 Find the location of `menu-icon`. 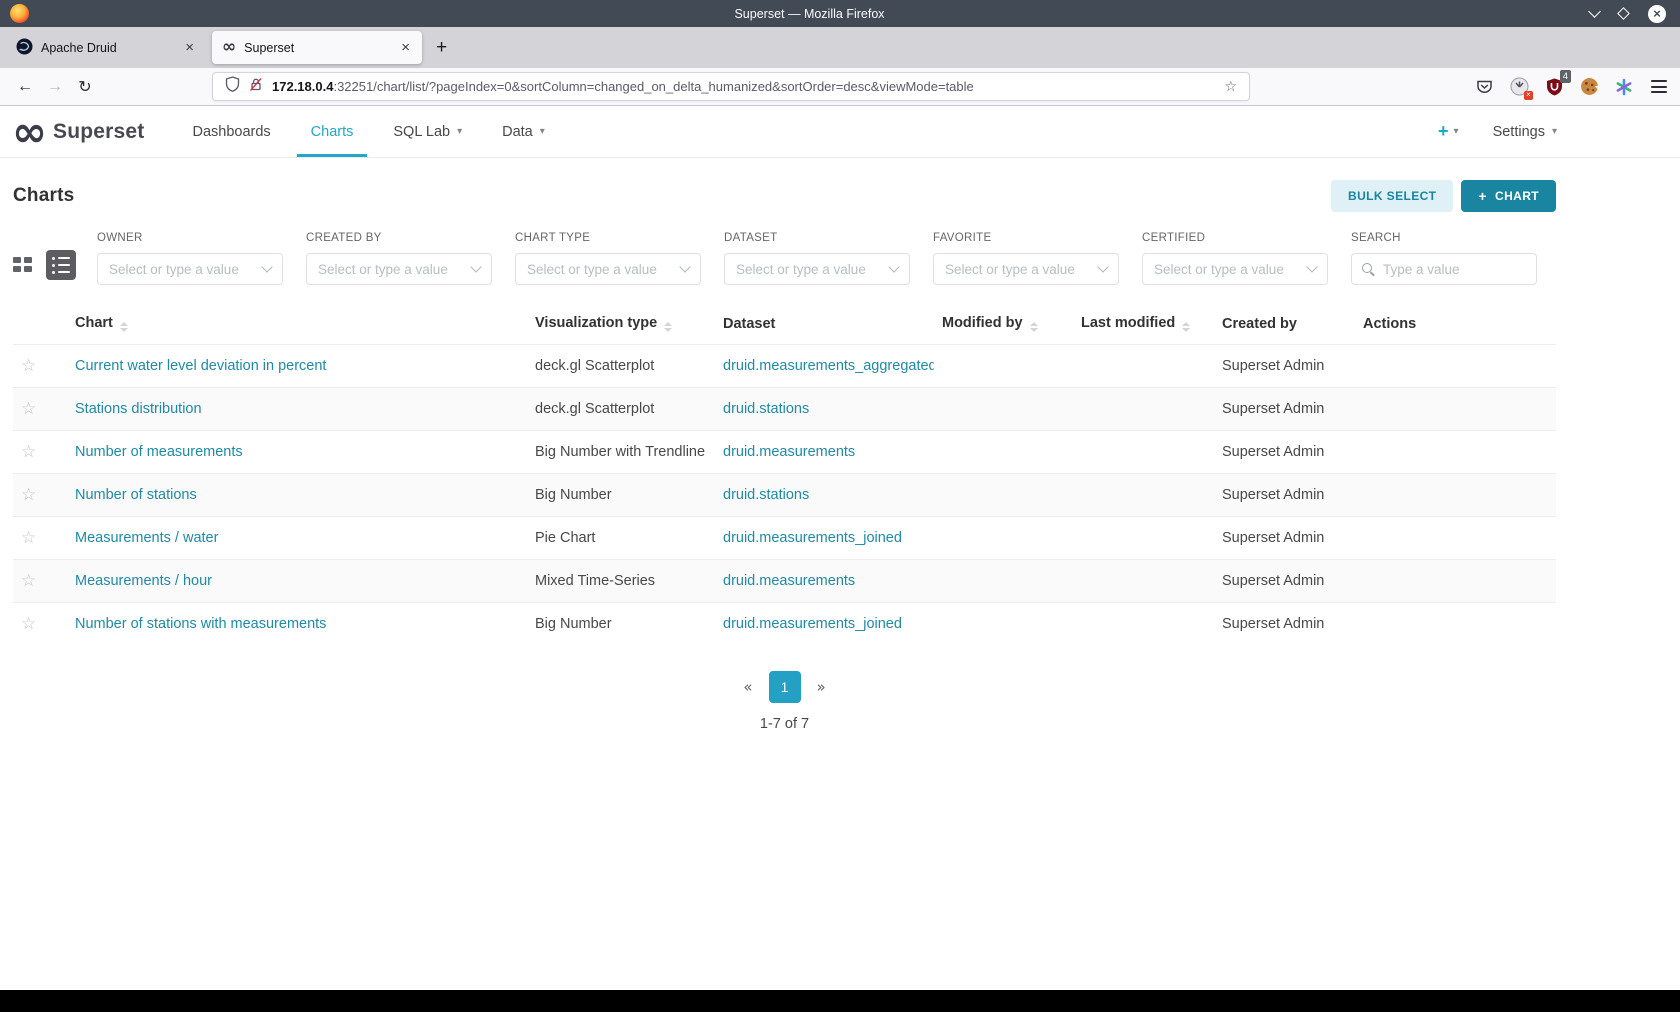

menu-icon is located at coordinates (1659, 87).